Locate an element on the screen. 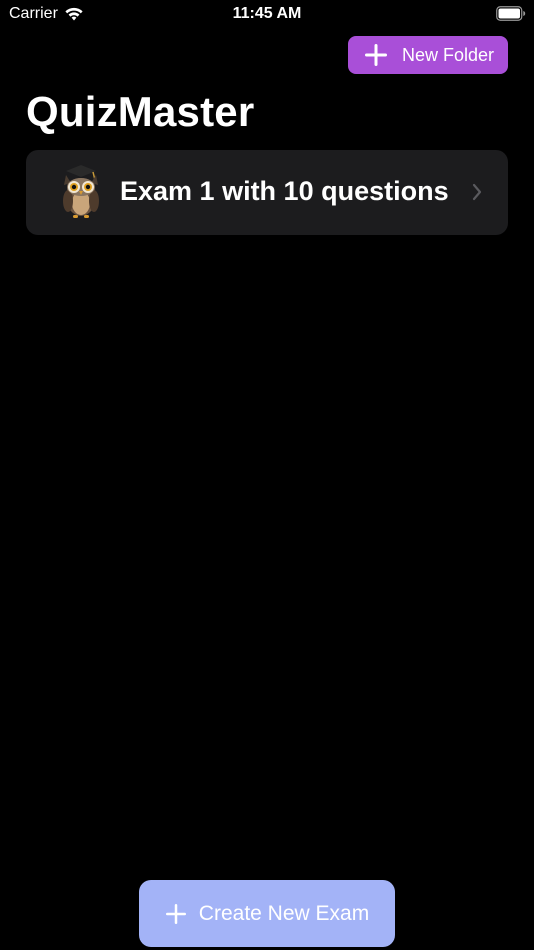 The height and width of the screenshot is (950, 534). chevron-right-icon is located at coordinates (477, 192).